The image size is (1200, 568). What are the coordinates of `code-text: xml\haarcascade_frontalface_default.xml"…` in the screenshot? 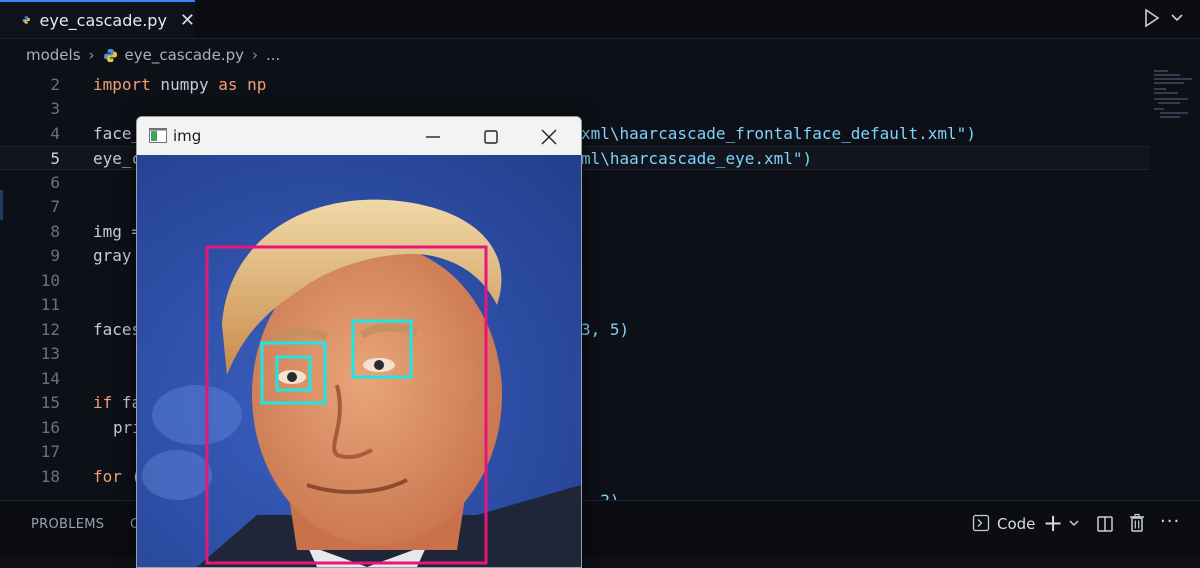 It's located at (778, 133).